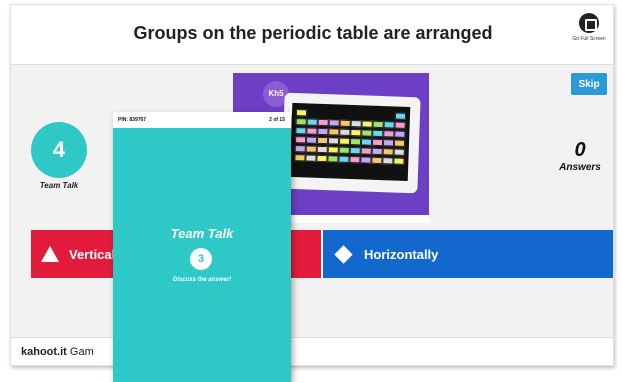  I want to click on media-screen, so click(351, 143).